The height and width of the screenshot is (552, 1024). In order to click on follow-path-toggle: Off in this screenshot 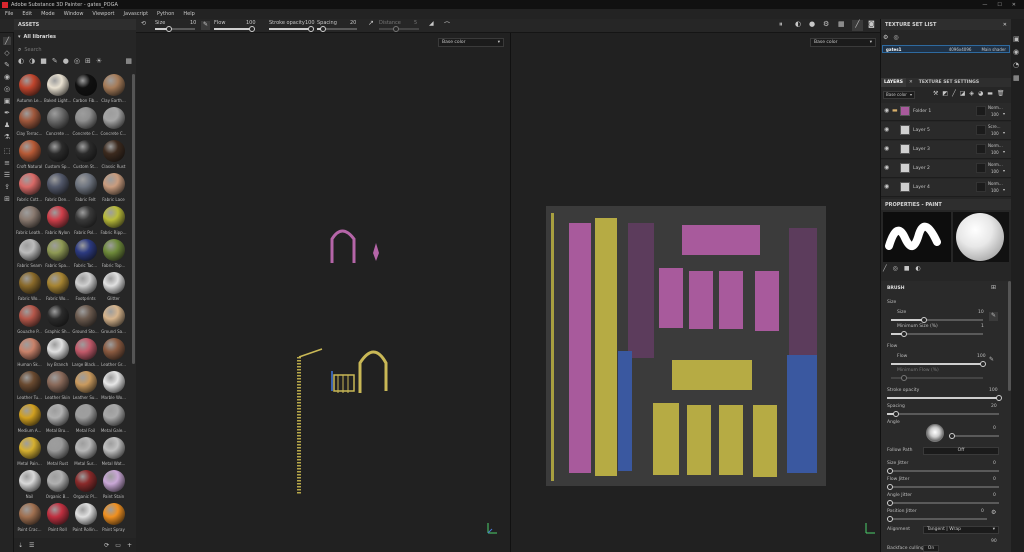, I will do `click(961, 451)`.